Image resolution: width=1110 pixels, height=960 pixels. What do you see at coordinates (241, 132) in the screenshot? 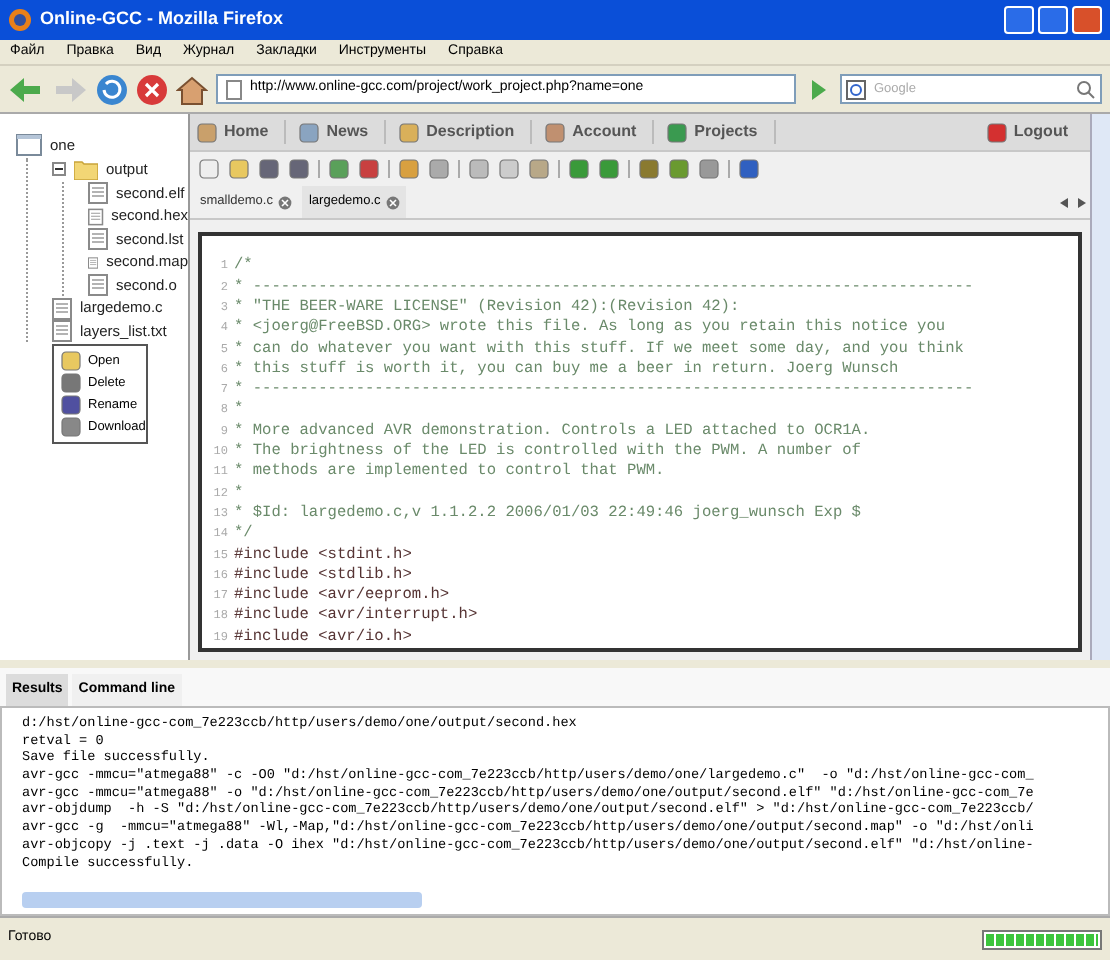
I see `nav-link: Home` at bounding box center [241, 132].